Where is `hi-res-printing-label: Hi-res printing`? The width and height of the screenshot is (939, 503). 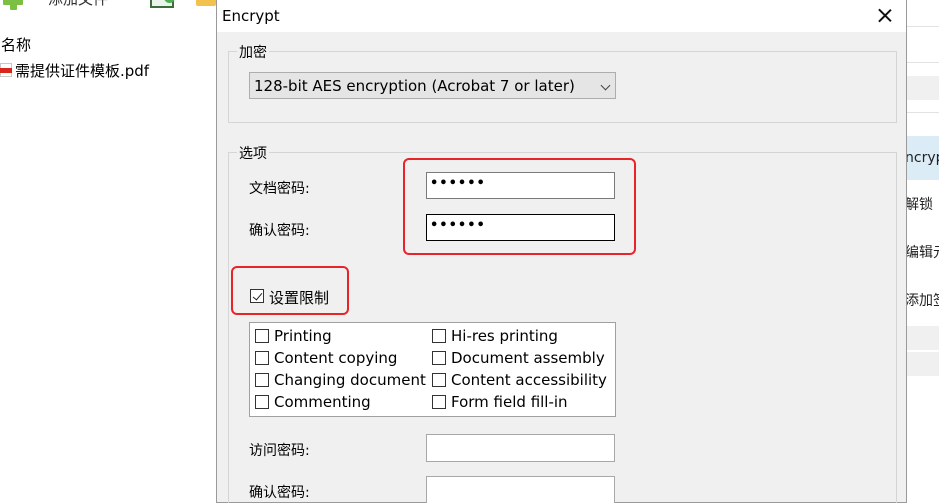
hi-res-printing-label: Hi-res printing is located at coordinates (504, 336).